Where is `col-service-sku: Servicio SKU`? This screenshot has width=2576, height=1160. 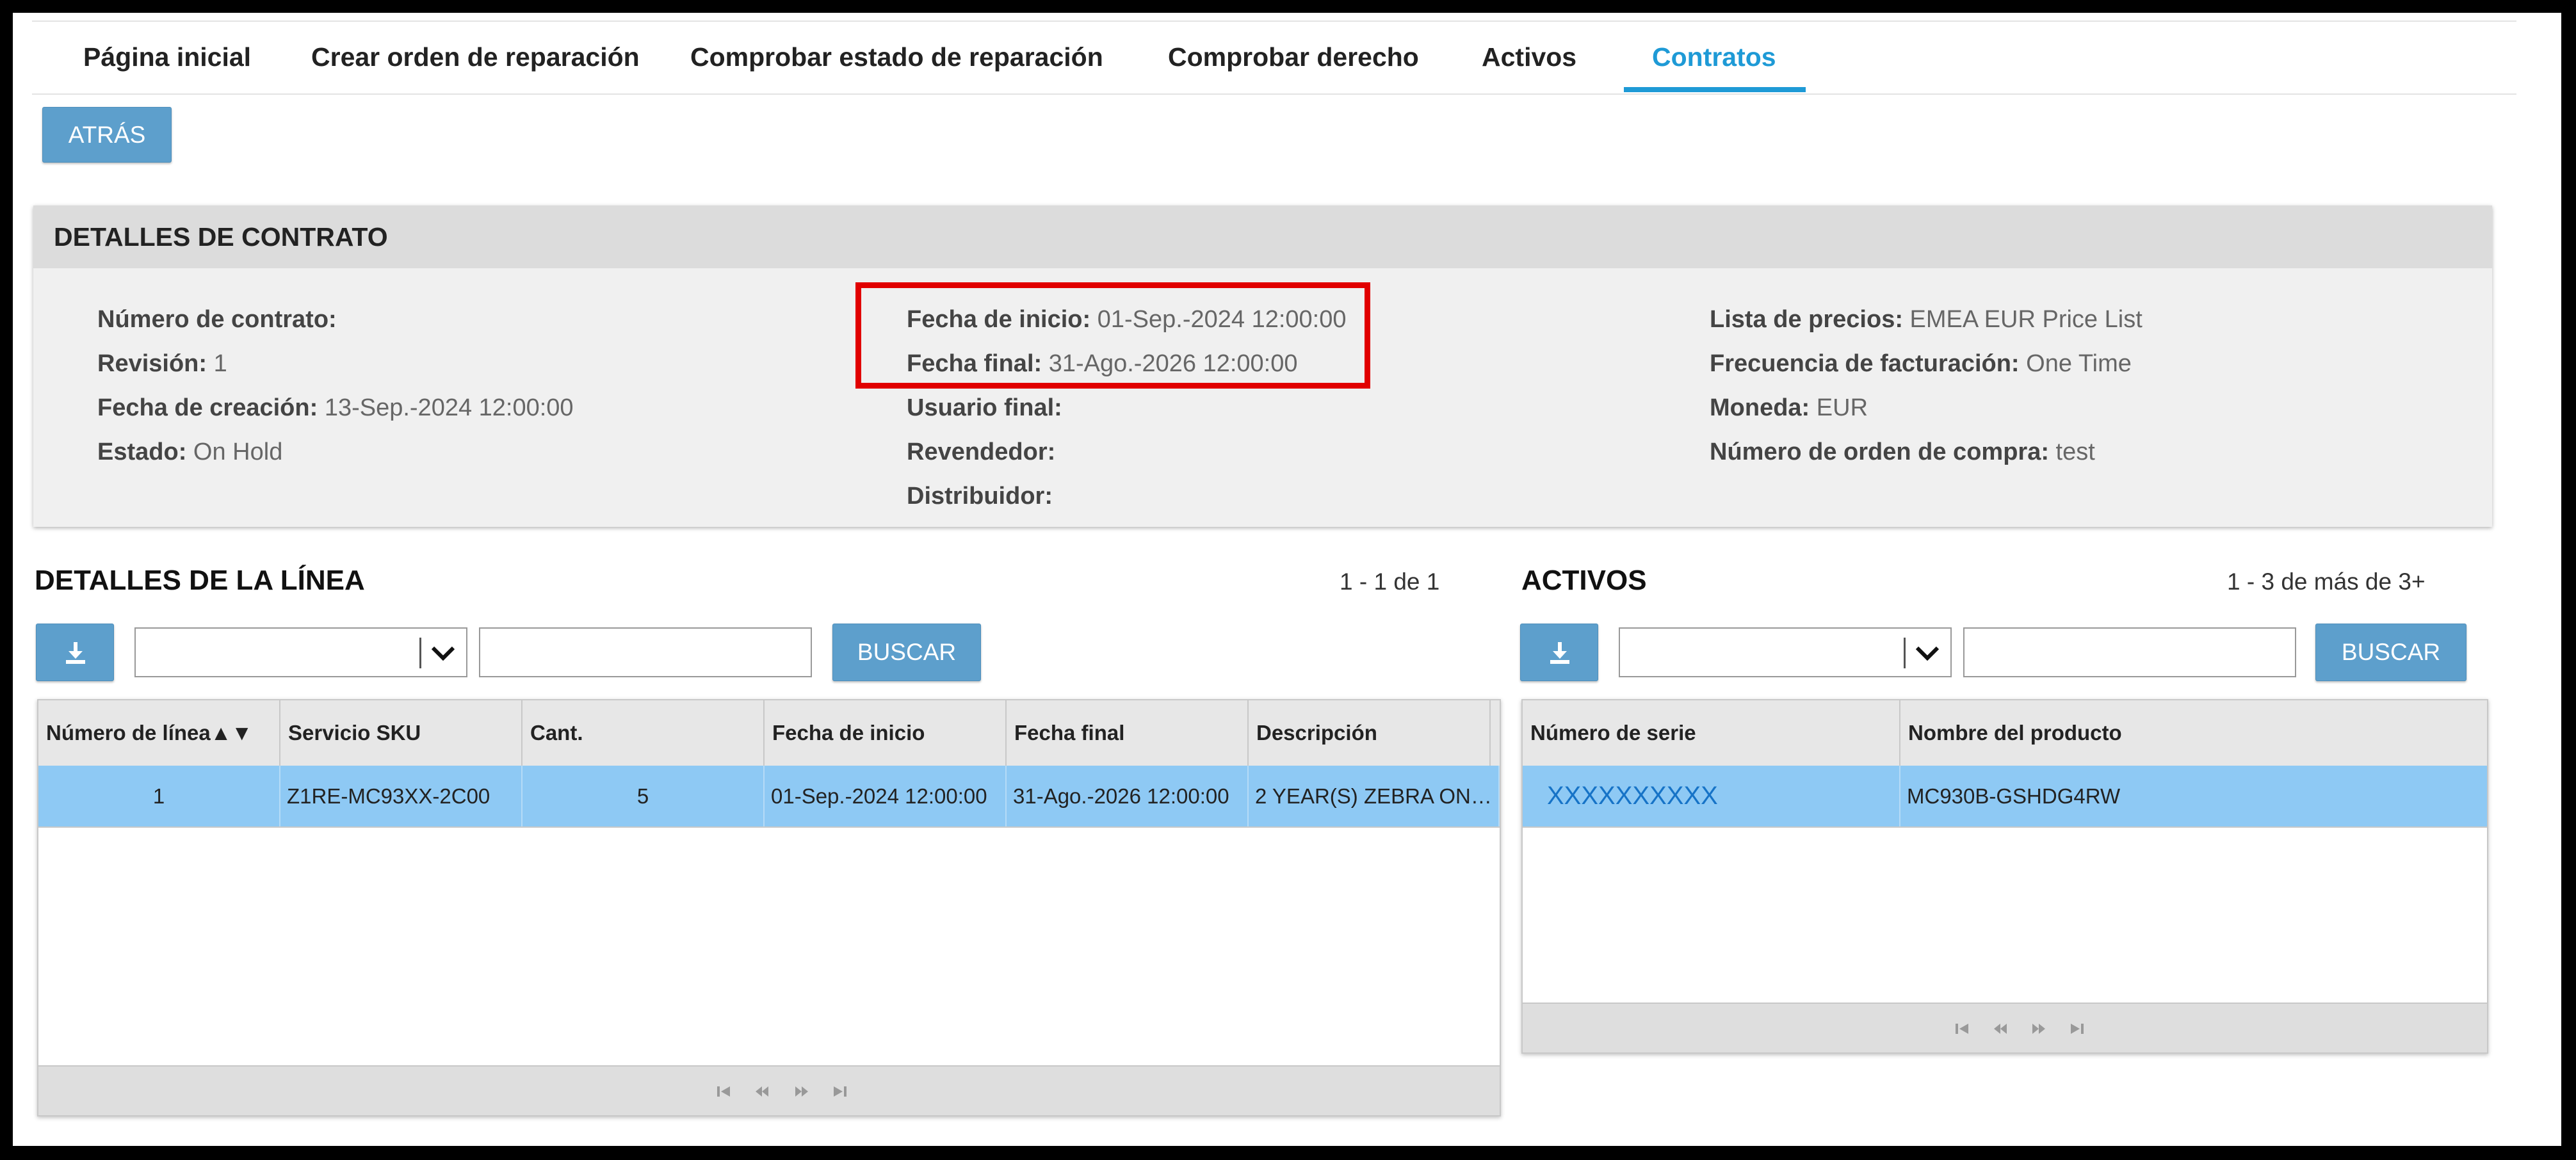
col-service-sku: Servicio SKU is located at coordinates (401, 733).